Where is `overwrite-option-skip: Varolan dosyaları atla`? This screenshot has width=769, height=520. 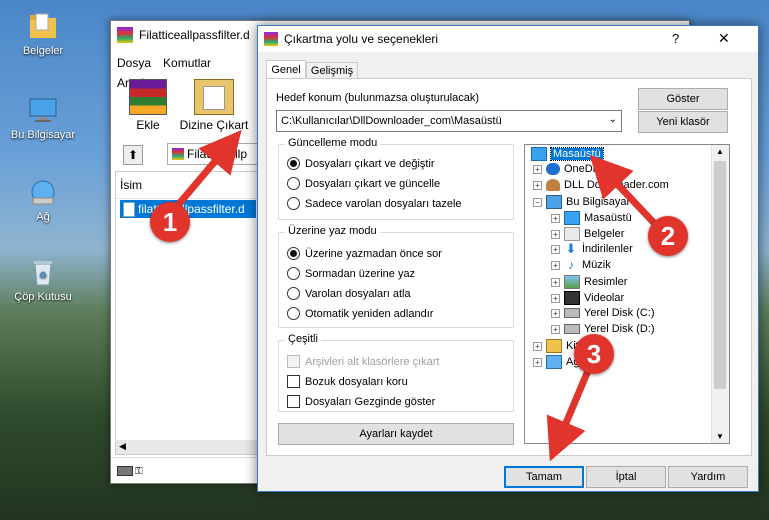
overwrite-option-skip: Varolan dosyaları atla is located at coordinates (349, 293).